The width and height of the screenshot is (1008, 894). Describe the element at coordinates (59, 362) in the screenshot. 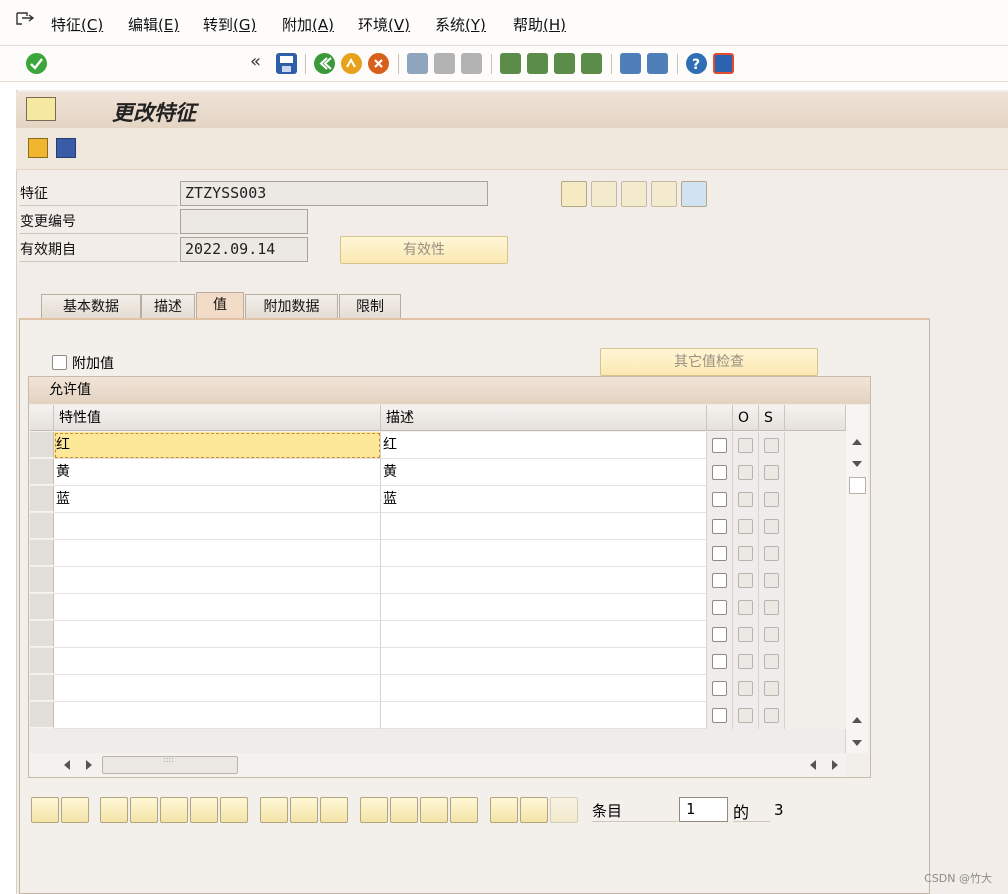

I see `additional-values-checkbox` at that location.